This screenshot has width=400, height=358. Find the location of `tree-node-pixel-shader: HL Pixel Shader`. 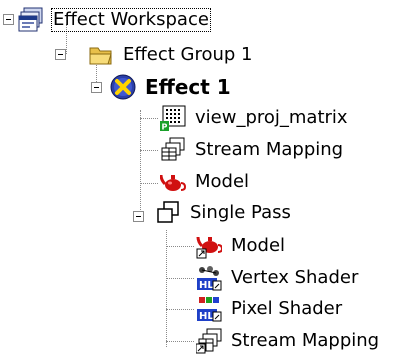

tree-node-pixel-shader: HL Pixel Shader is located at coordinates (270, 309).